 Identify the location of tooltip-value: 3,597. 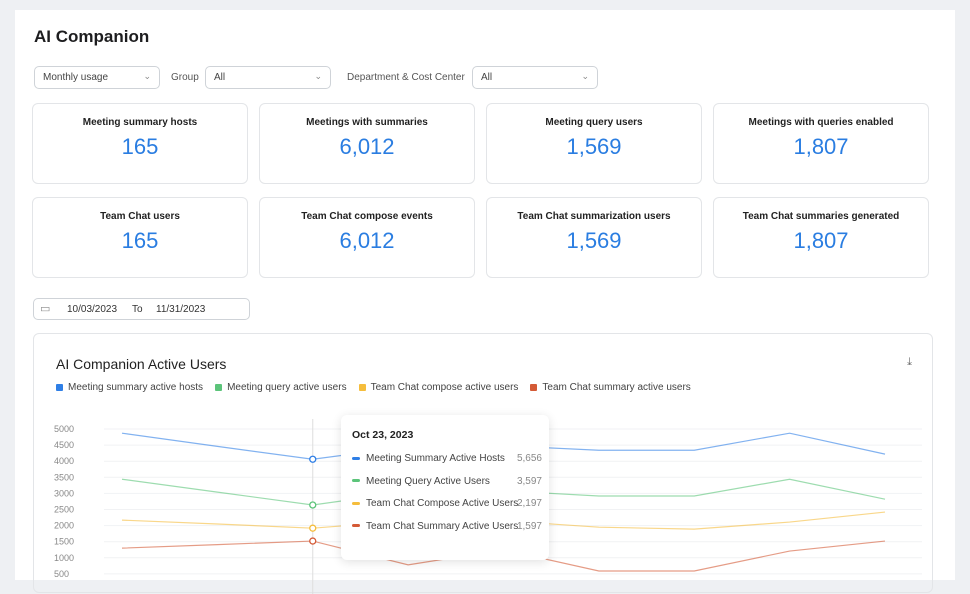
(529, 481).